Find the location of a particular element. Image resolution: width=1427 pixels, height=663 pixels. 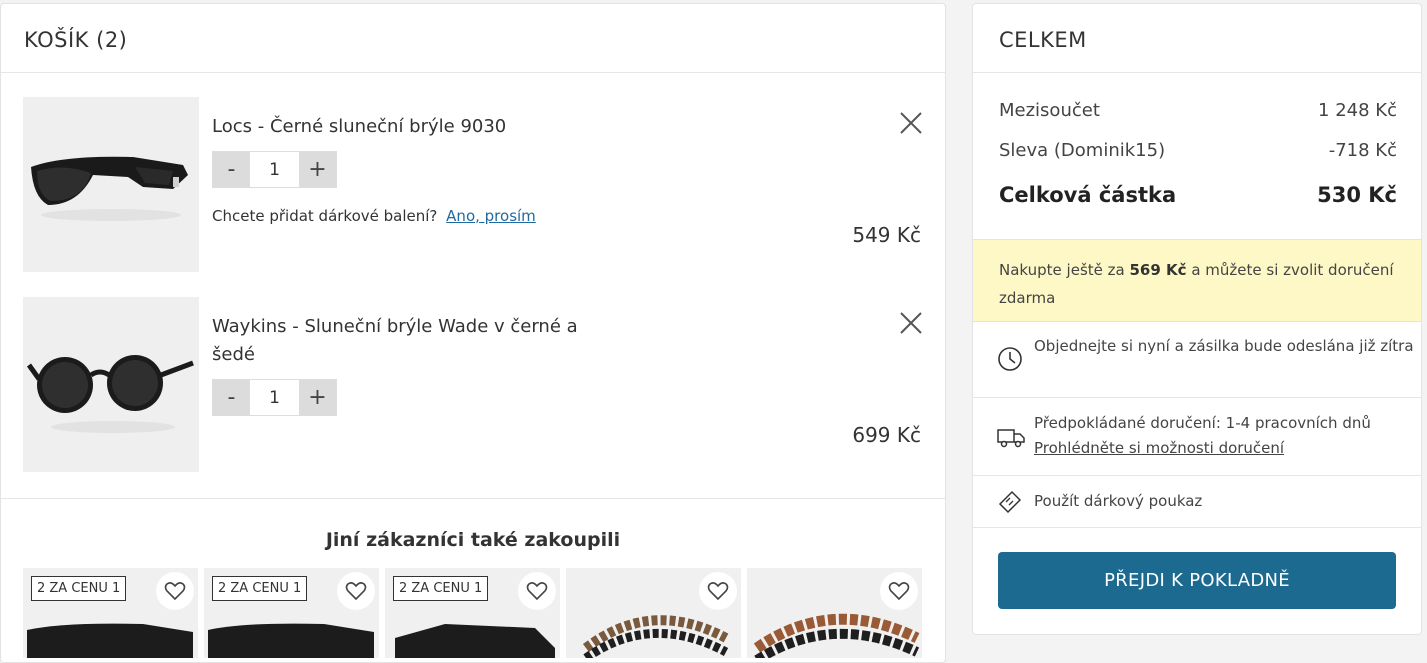

gift-wrap-question: Chcete přidat dárkové balení? is located at coordinates (325, 216).